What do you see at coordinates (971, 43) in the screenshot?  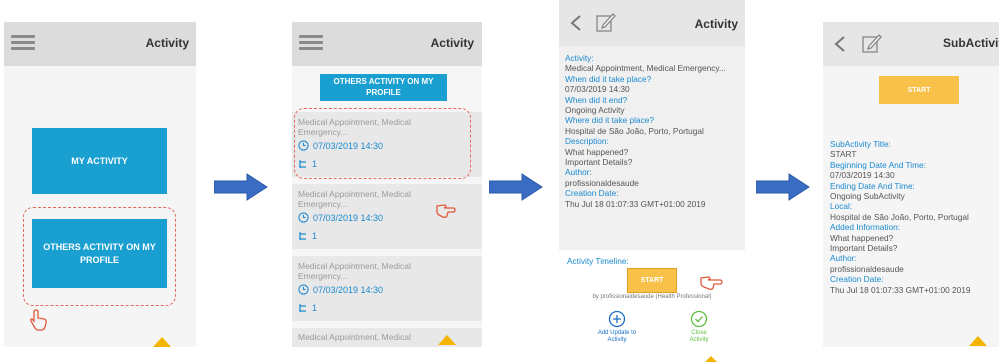 I see `page-title: SubActivity` at bounding box center [971, 43].